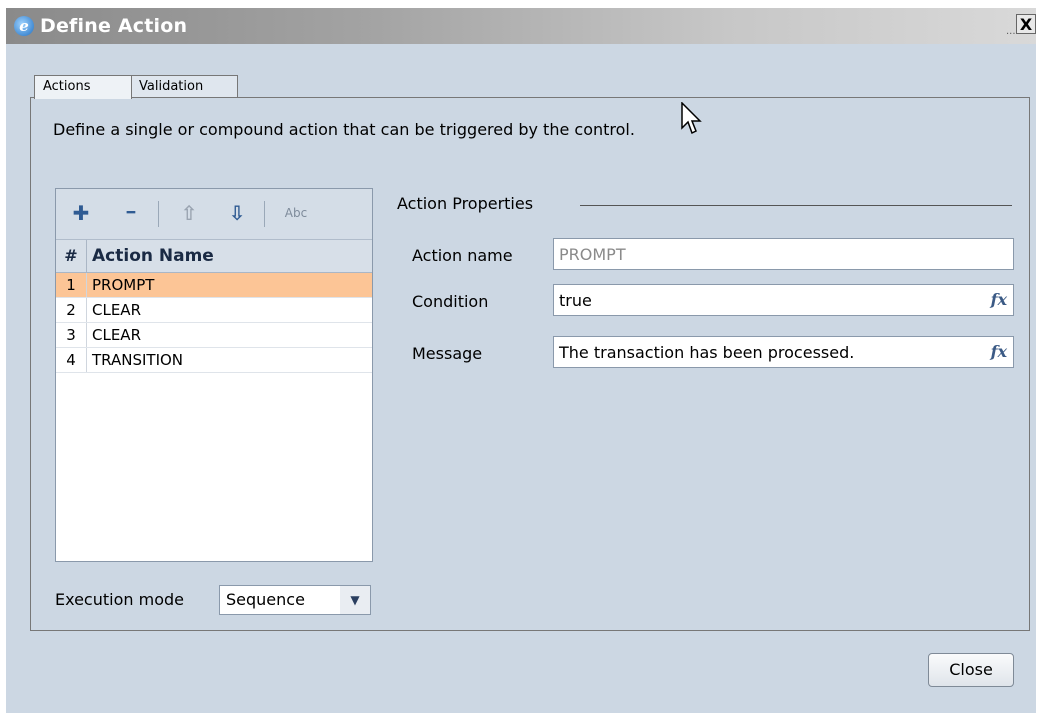 The height and width of the screenshot is (713, 1062). What do you see at coordinates (450, 301) in the screenshot?
I see `condition-label: Condition` at bounding box center [450, 301].